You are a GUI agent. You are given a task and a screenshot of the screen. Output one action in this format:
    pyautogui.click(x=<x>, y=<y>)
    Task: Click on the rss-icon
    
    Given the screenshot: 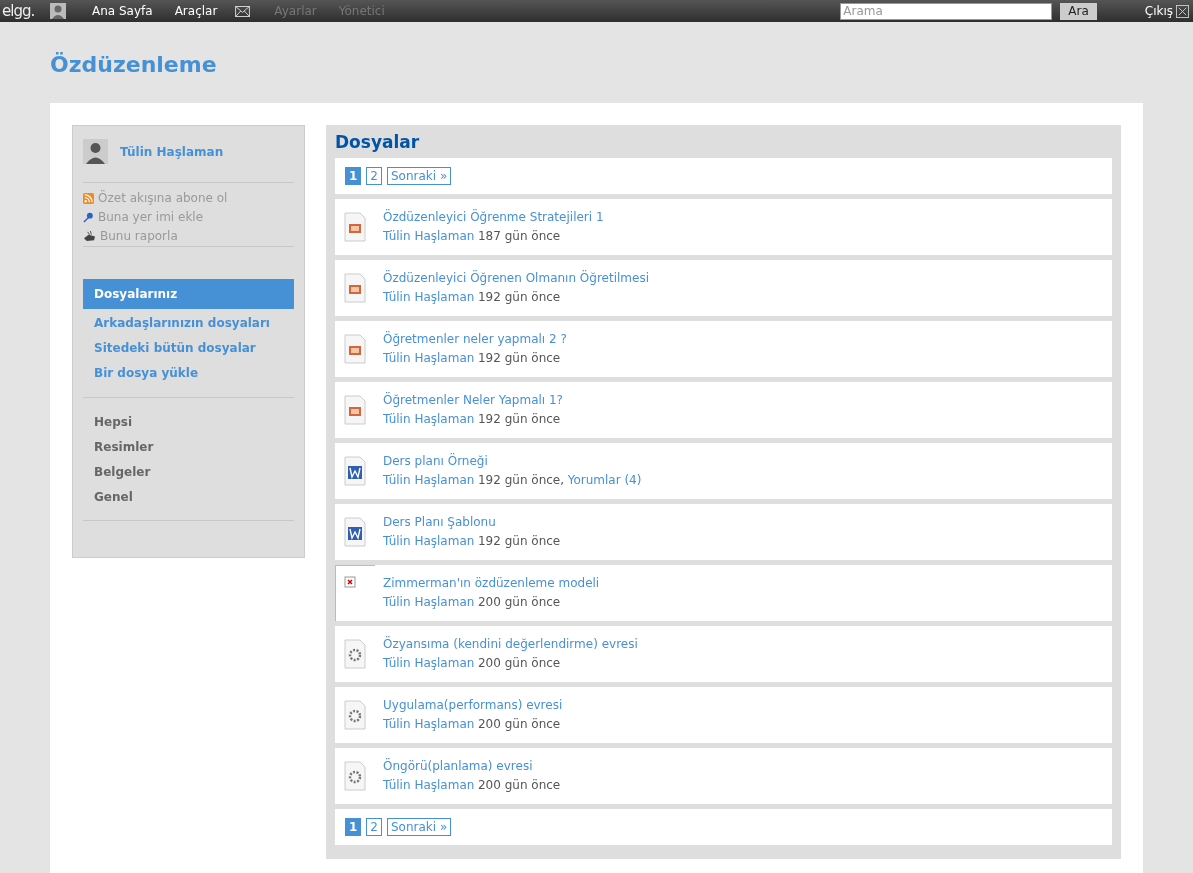 What is the action you would take?
    pyautogui.click(x=88, y=198)
    